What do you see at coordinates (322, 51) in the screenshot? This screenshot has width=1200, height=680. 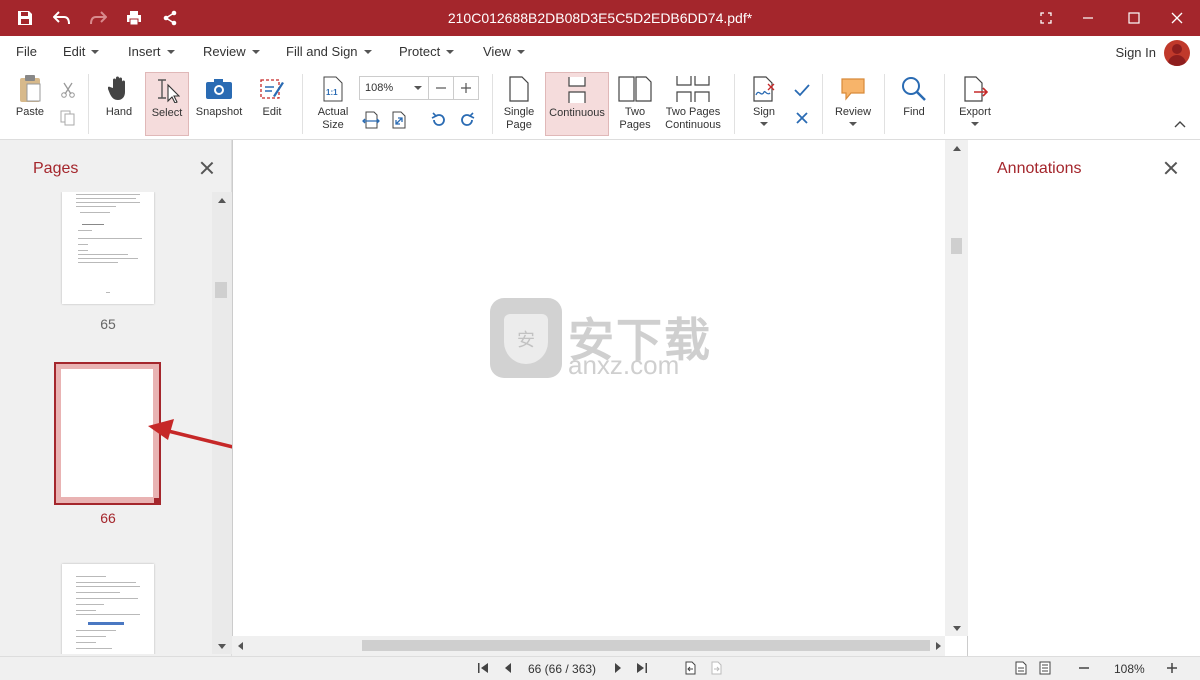 I see `menu-fill-and-sign-label: Fill and Sign` at bounding box center [322, 51].